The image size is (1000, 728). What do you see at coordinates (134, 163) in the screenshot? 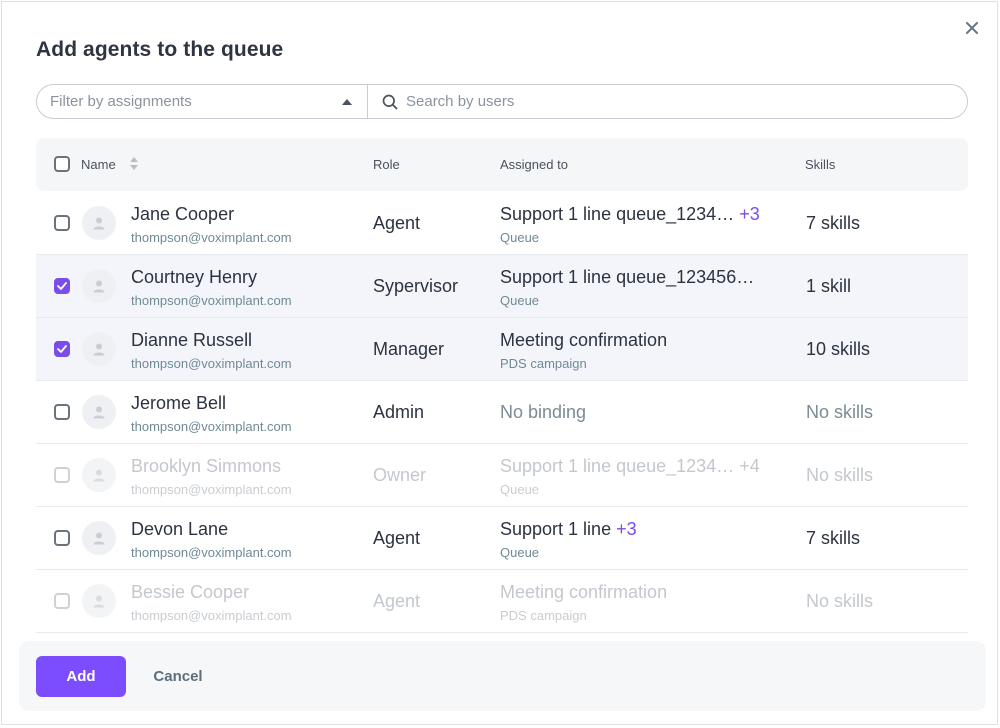
I see `sort-icon` at bounding box center [134, 163].